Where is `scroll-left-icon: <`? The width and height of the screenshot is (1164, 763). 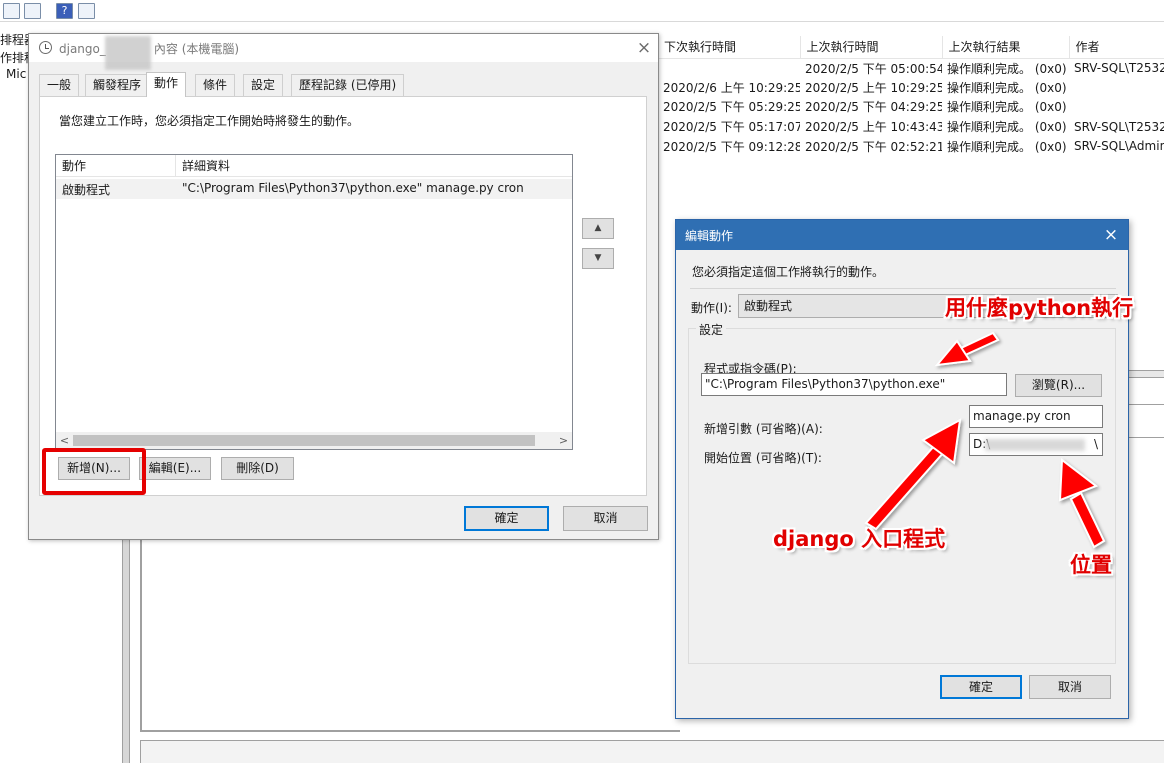 scroll-left-icon: < is located at coordinates (64, 440).